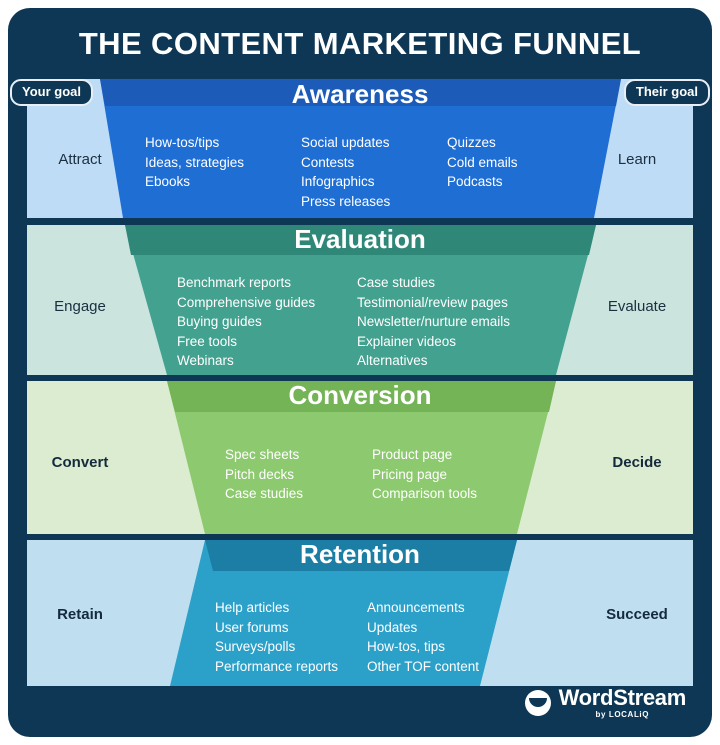 Image resolution: width=720 pixels, height=745 pixels. Describe the element at coordinates (252, 627) in the screenshot. I see `list-item: User forums` at that location.